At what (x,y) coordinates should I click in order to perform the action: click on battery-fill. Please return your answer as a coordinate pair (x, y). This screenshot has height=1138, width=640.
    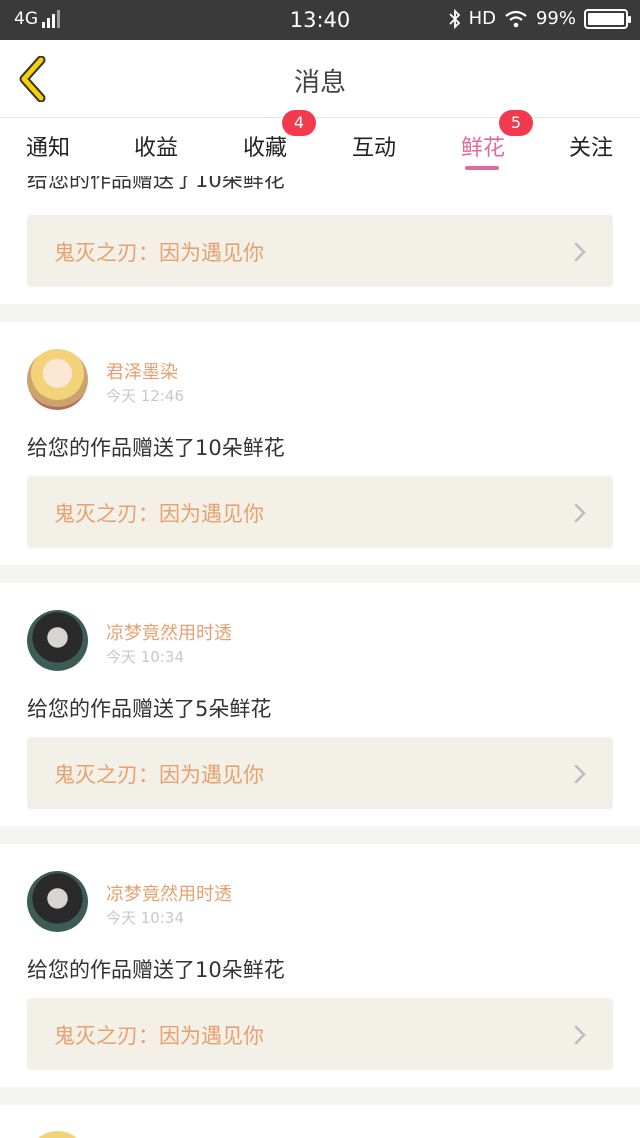
    Looking at the image, I should click on (606, 18).